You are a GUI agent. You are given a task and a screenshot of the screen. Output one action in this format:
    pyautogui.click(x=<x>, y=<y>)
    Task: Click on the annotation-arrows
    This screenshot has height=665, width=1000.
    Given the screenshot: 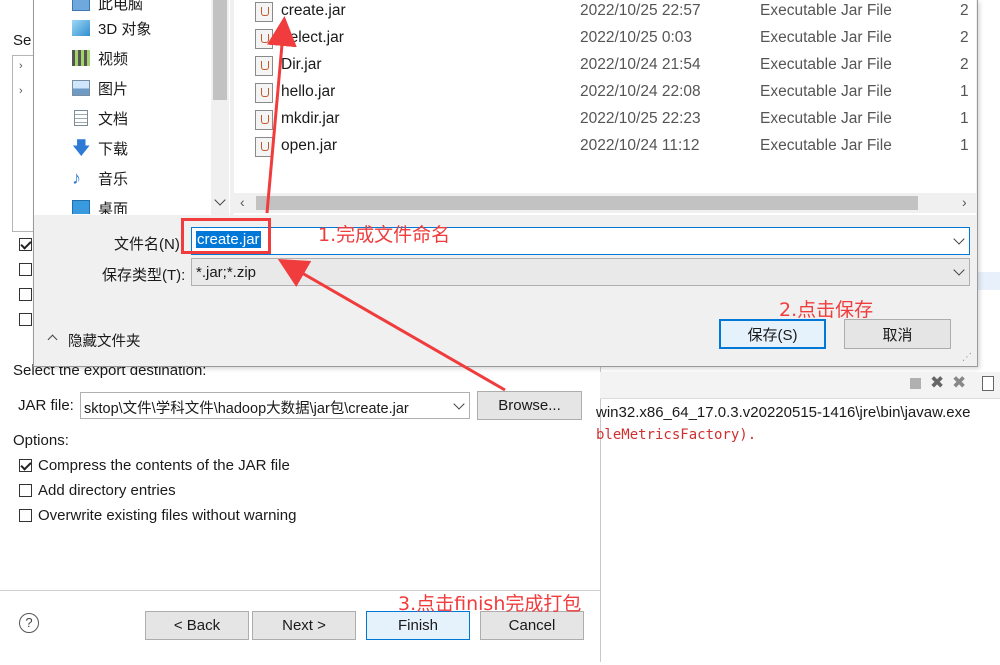 What is the action you would take?
    pyautogui.click(x=385, y=204)
    